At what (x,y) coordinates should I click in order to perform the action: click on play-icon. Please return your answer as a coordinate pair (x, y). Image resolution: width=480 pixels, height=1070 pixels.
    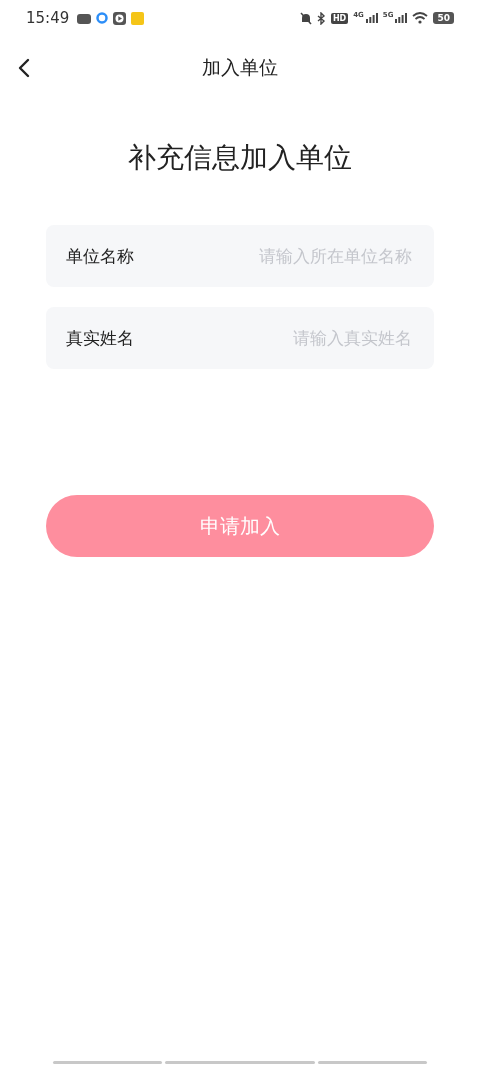
    Looking at the image, I should click on (120, 18).